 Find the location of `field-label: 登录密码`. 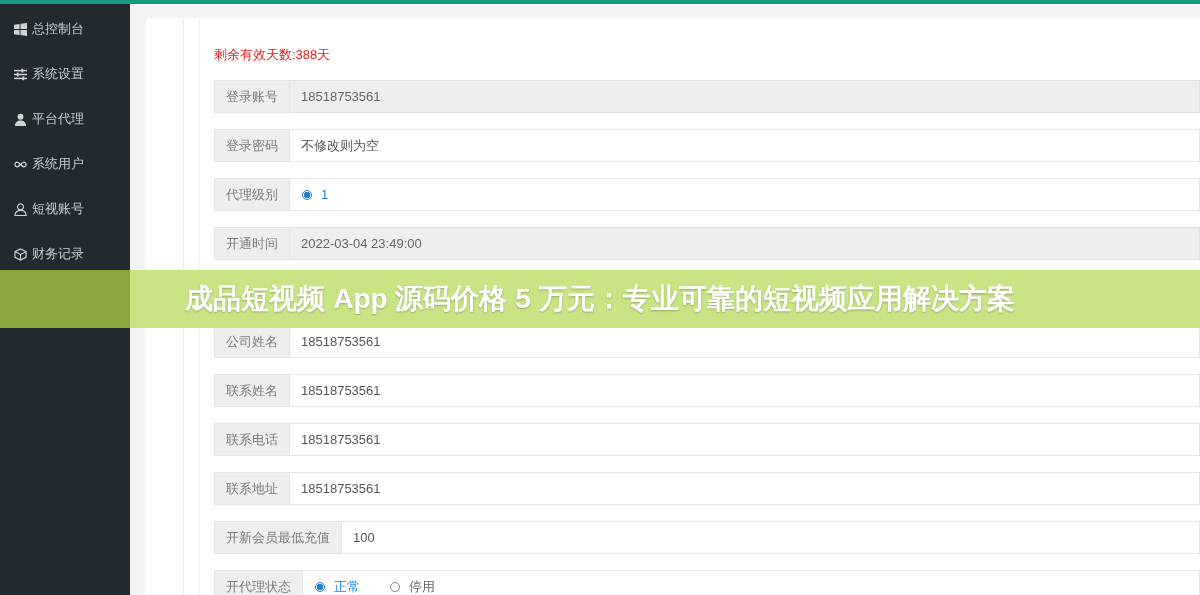

field-label: 登录密码 is located at coordinates (252, 145).